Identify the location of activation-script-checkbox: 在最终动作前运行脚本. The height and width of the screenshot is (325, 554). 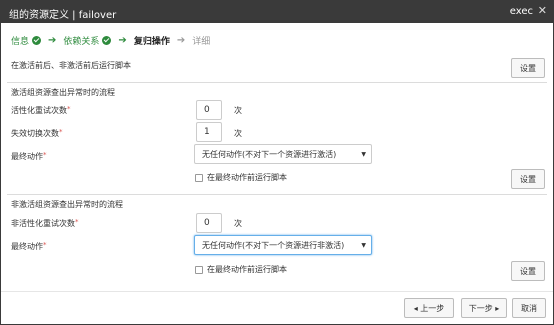
(241, 177).